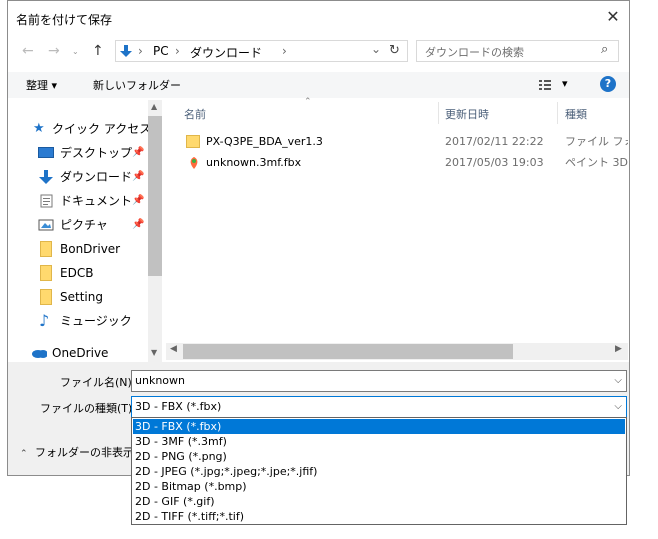 Image resolution: width=658 pixels, height=539 pixels. Describe the element at coordinates (254, 162) in the screenshot. I see `file-name: unknown.3mf.fbx` at that location.